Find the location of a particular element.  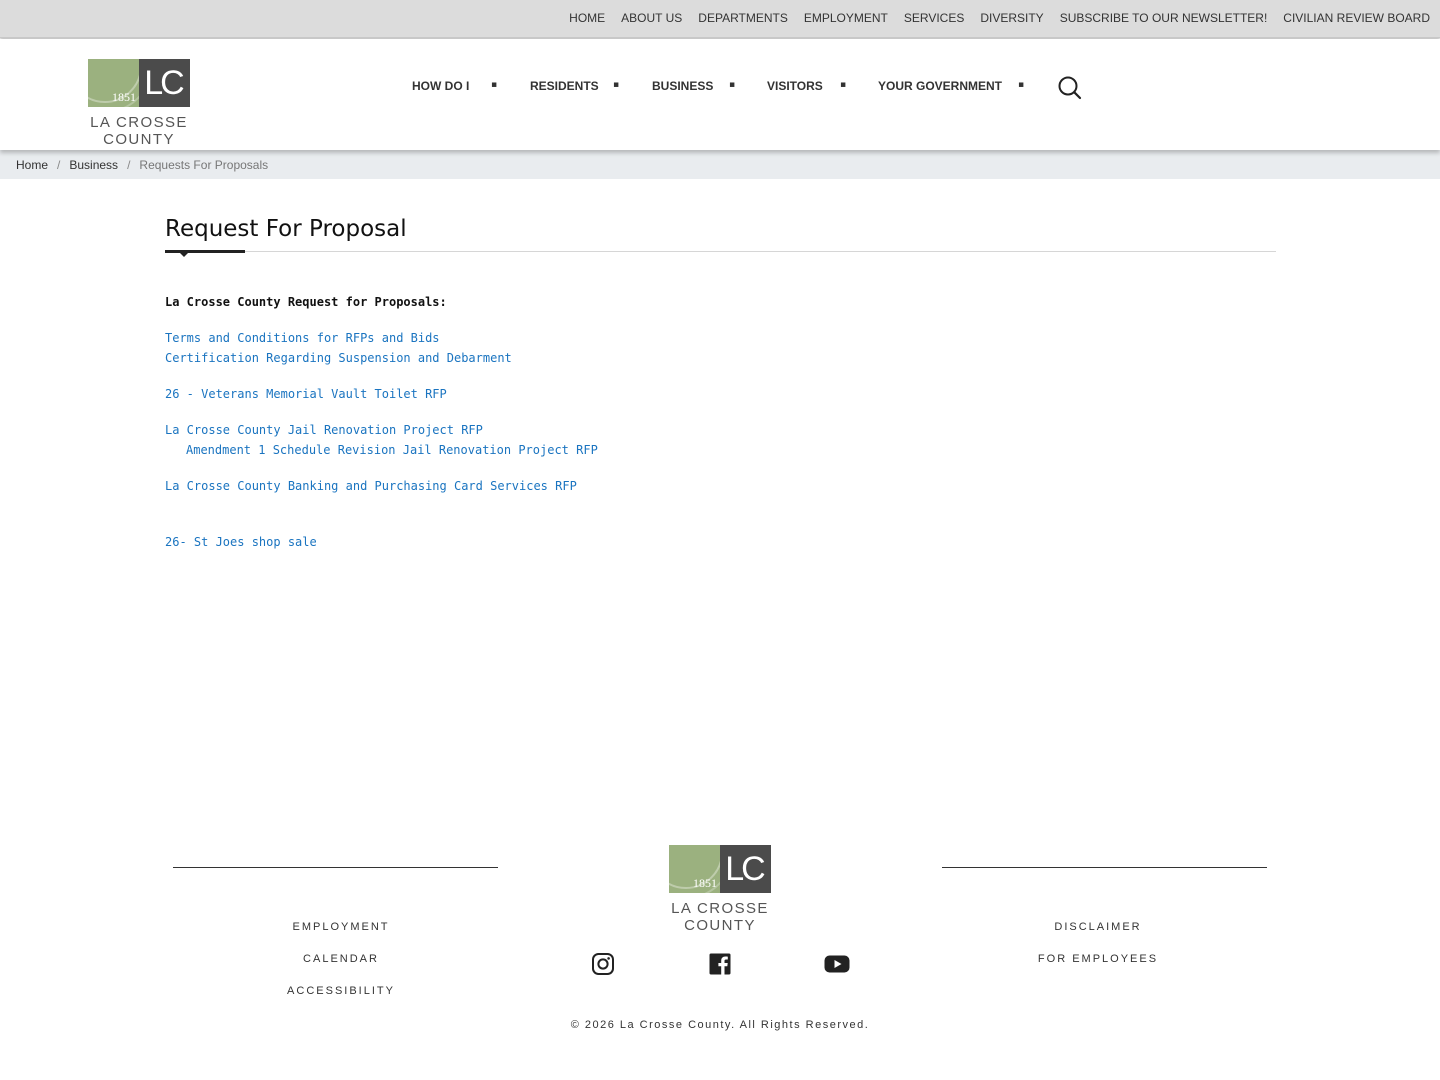

utility-link-about-us: ABOUT US is located at coordinates (651, 18).